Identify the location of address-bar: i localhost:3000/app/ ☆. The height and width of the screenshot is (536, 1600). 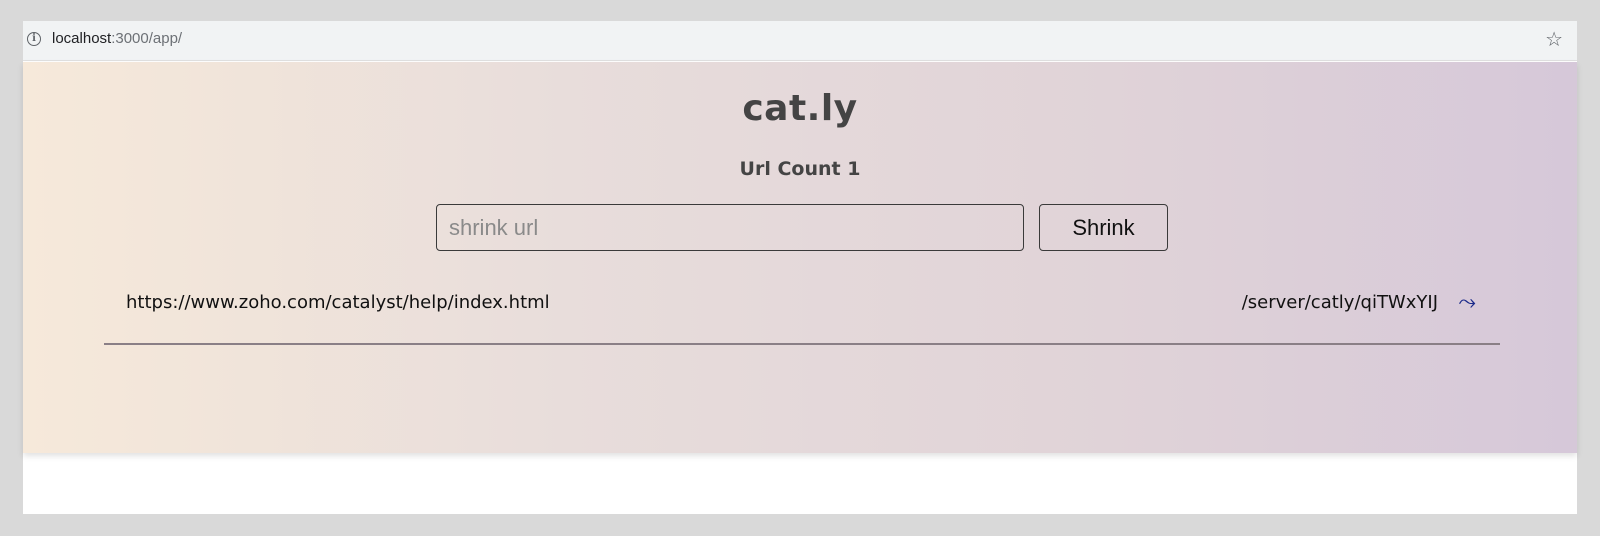
(800, 41).